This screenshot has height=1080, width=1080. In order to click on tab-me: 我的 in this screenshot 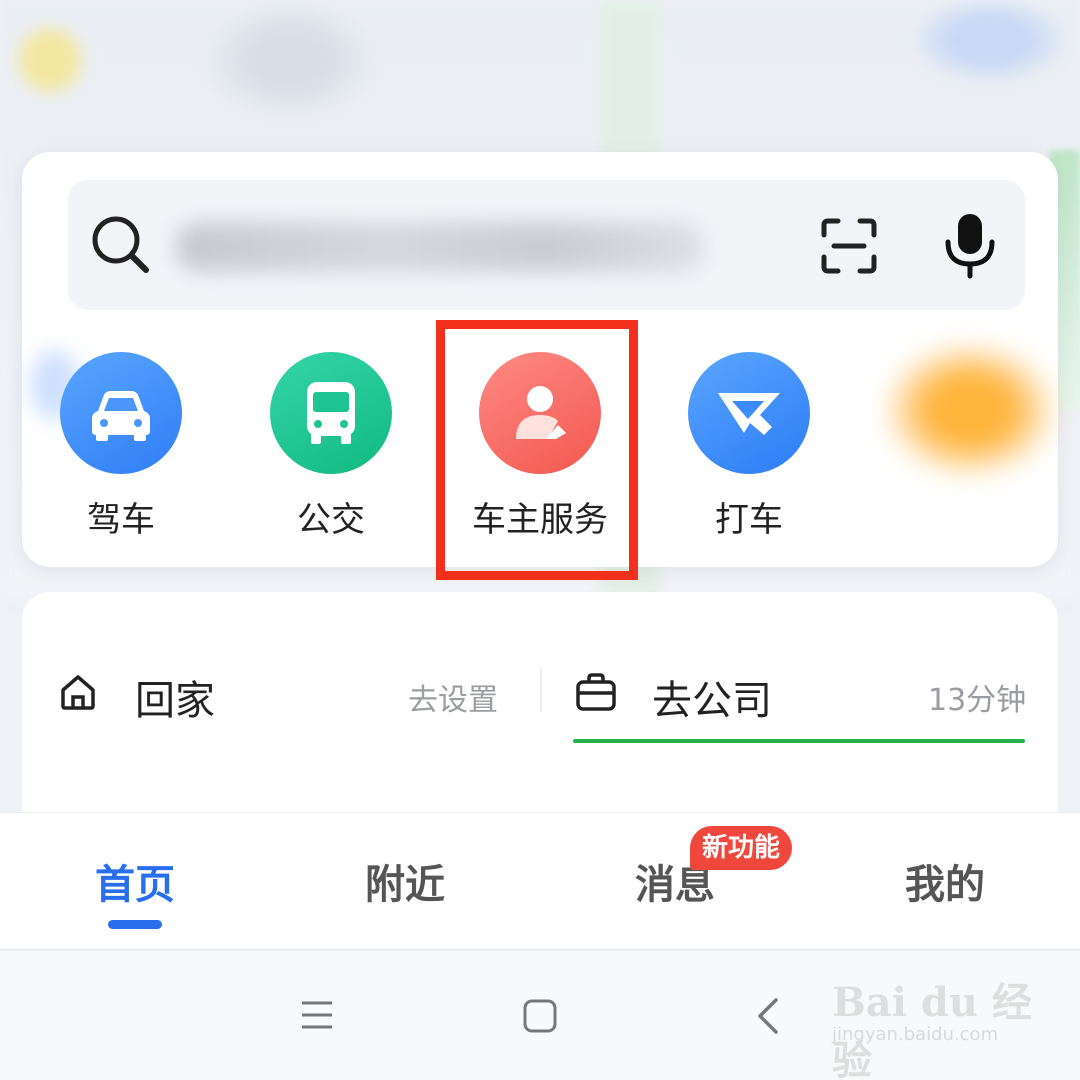, I will do `click(945, 881)`.